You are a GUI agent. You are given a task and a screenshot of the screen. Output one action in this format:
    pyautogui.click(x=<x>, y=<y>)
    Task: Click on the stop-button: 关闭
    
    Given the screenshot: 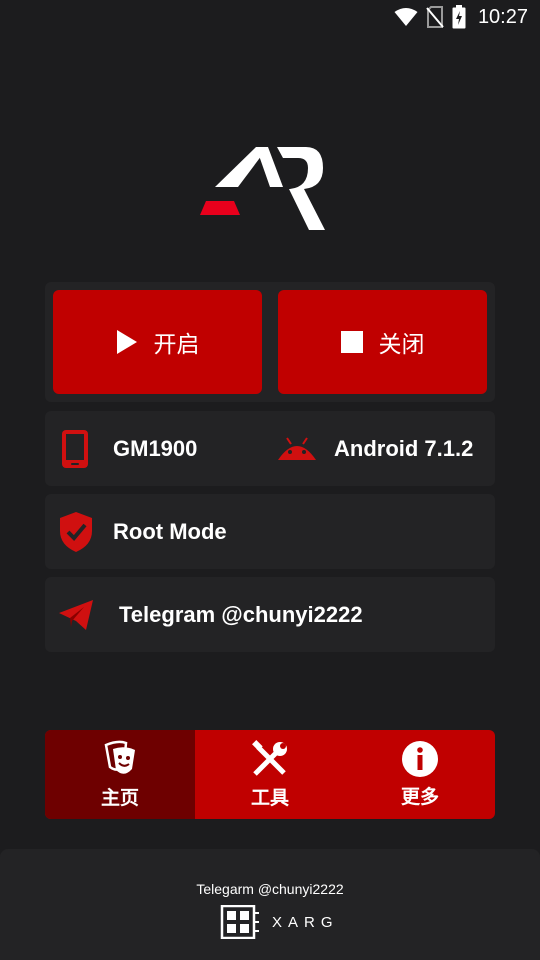 What is the action you would take?
    pyautogui.click(x=382, y=342)
    